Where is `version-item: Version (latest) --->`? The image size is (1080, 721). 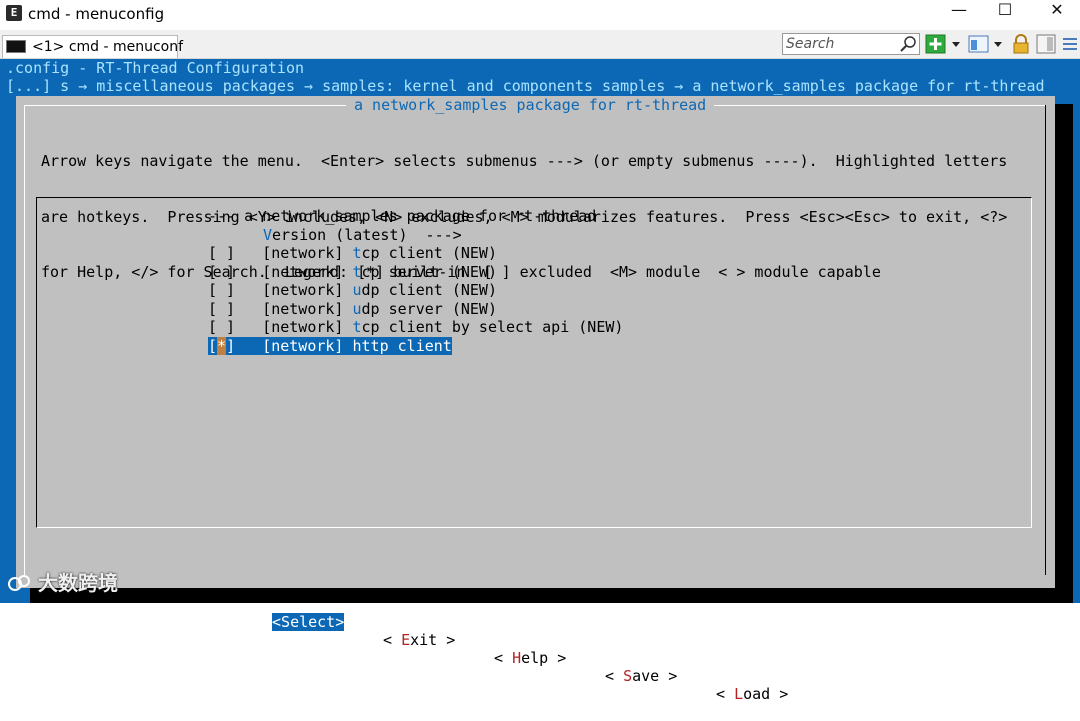 version-item: Version (latest) ---> is located at coordinates (362, 235).